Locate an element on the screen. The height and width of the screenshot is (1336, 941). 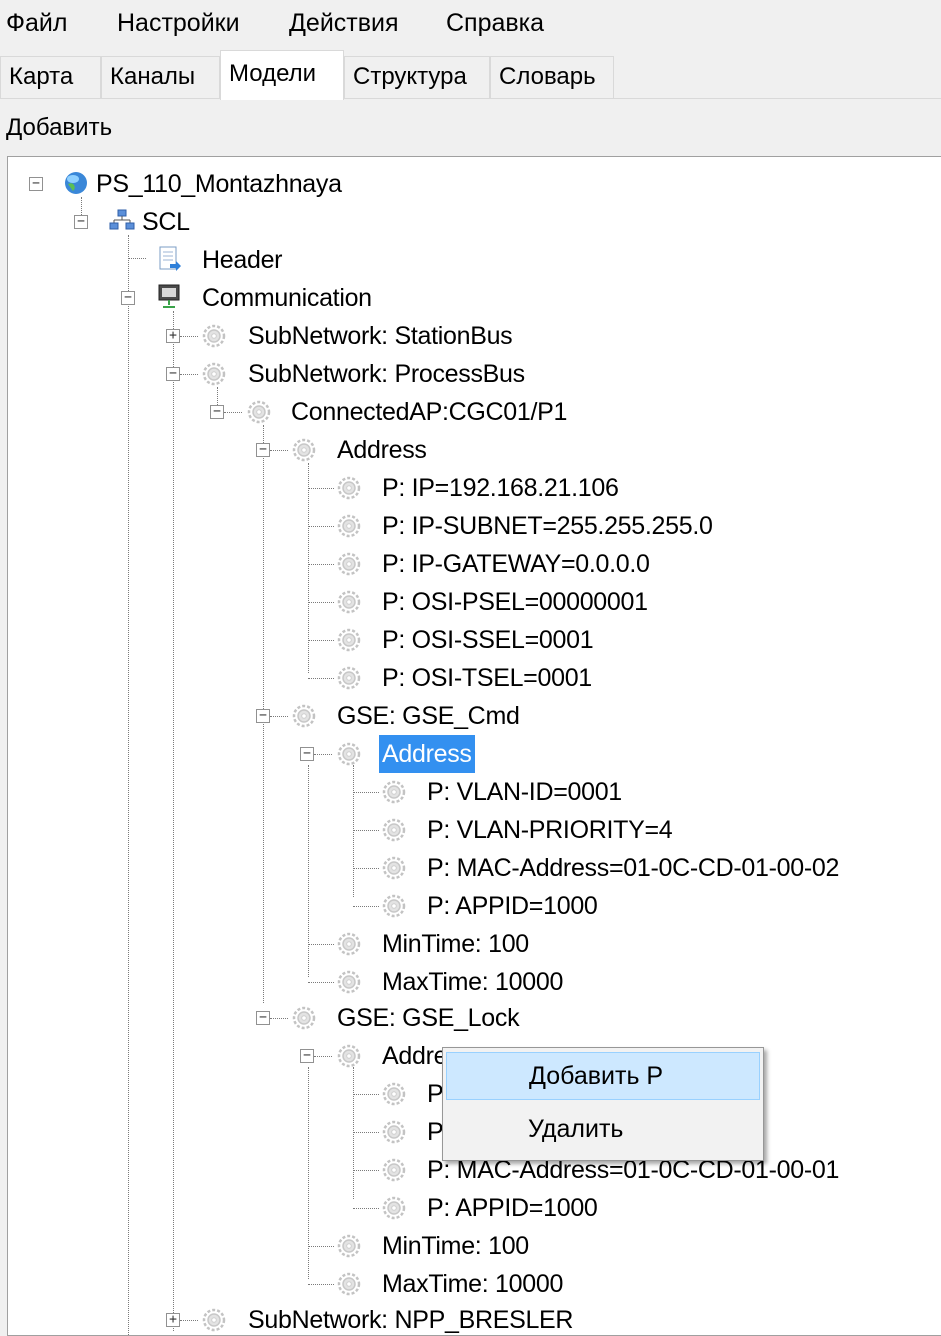
tree-node-cmd-mac: P: MAC-Address=01-0C-CD-01-00-02 is located at coordinates (458, 868).